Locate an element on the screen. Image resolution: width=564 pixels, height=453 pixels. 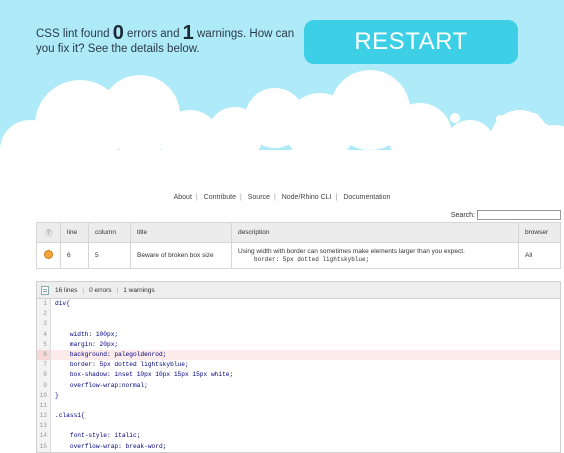
code-line: 5 margin: 20px; is located at coordinates (298, 344).